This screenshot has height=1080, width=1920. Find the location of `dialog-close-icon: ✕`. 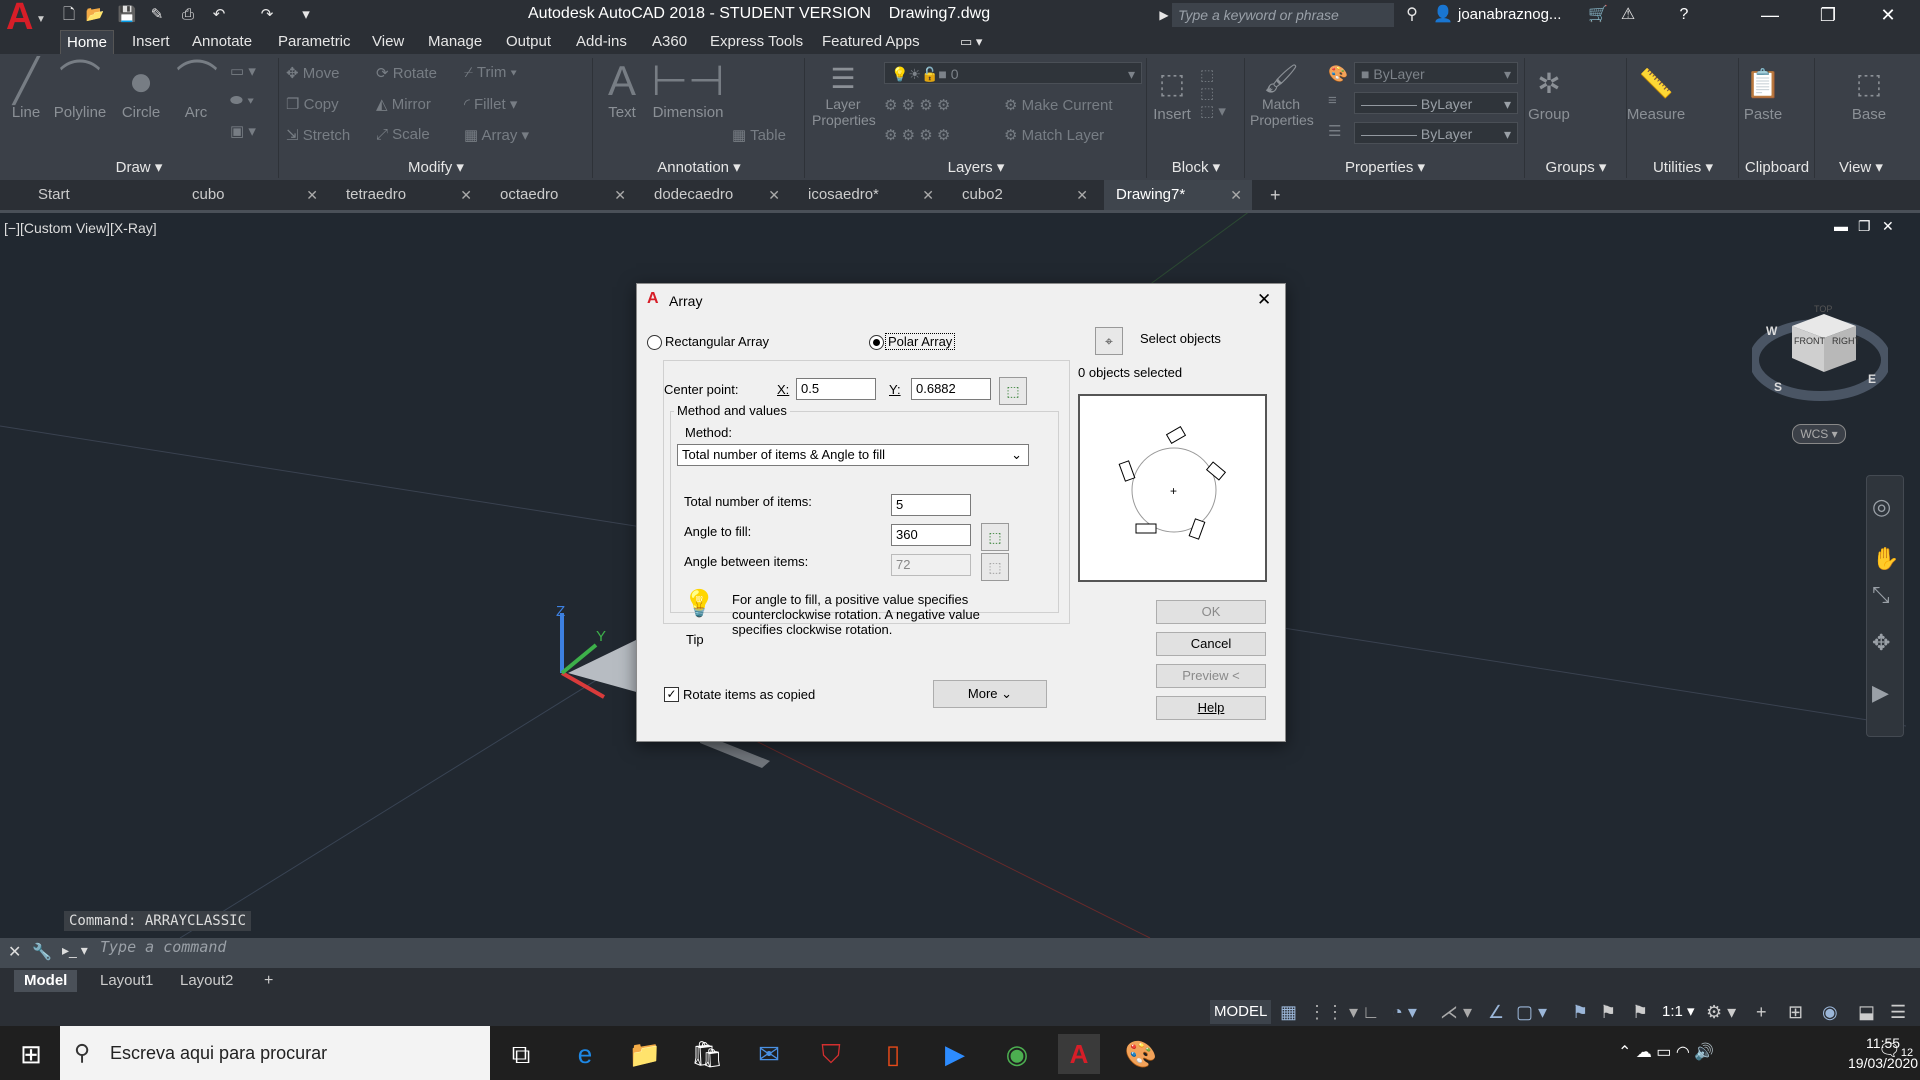

dialog-close-icon: ✕ is located at coordinates (1264, 300).